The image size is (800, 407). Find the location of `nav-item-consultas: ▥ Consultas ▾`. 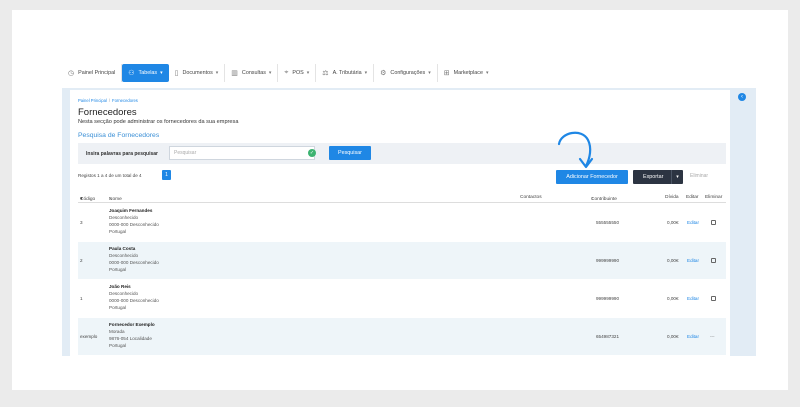

nav-item-consultas: ▥ Consultas ▾ is located at coordinates (252, 73).